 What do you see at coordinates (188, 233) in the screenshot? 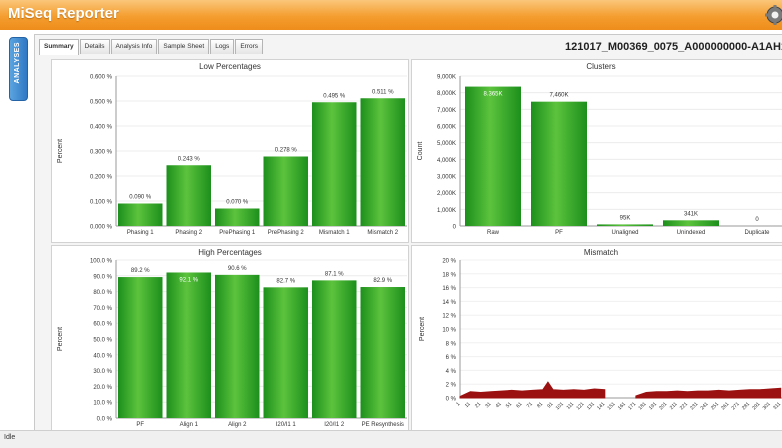
I see `x-tick-label: Phasing 2` at bounding box center [188, 233].